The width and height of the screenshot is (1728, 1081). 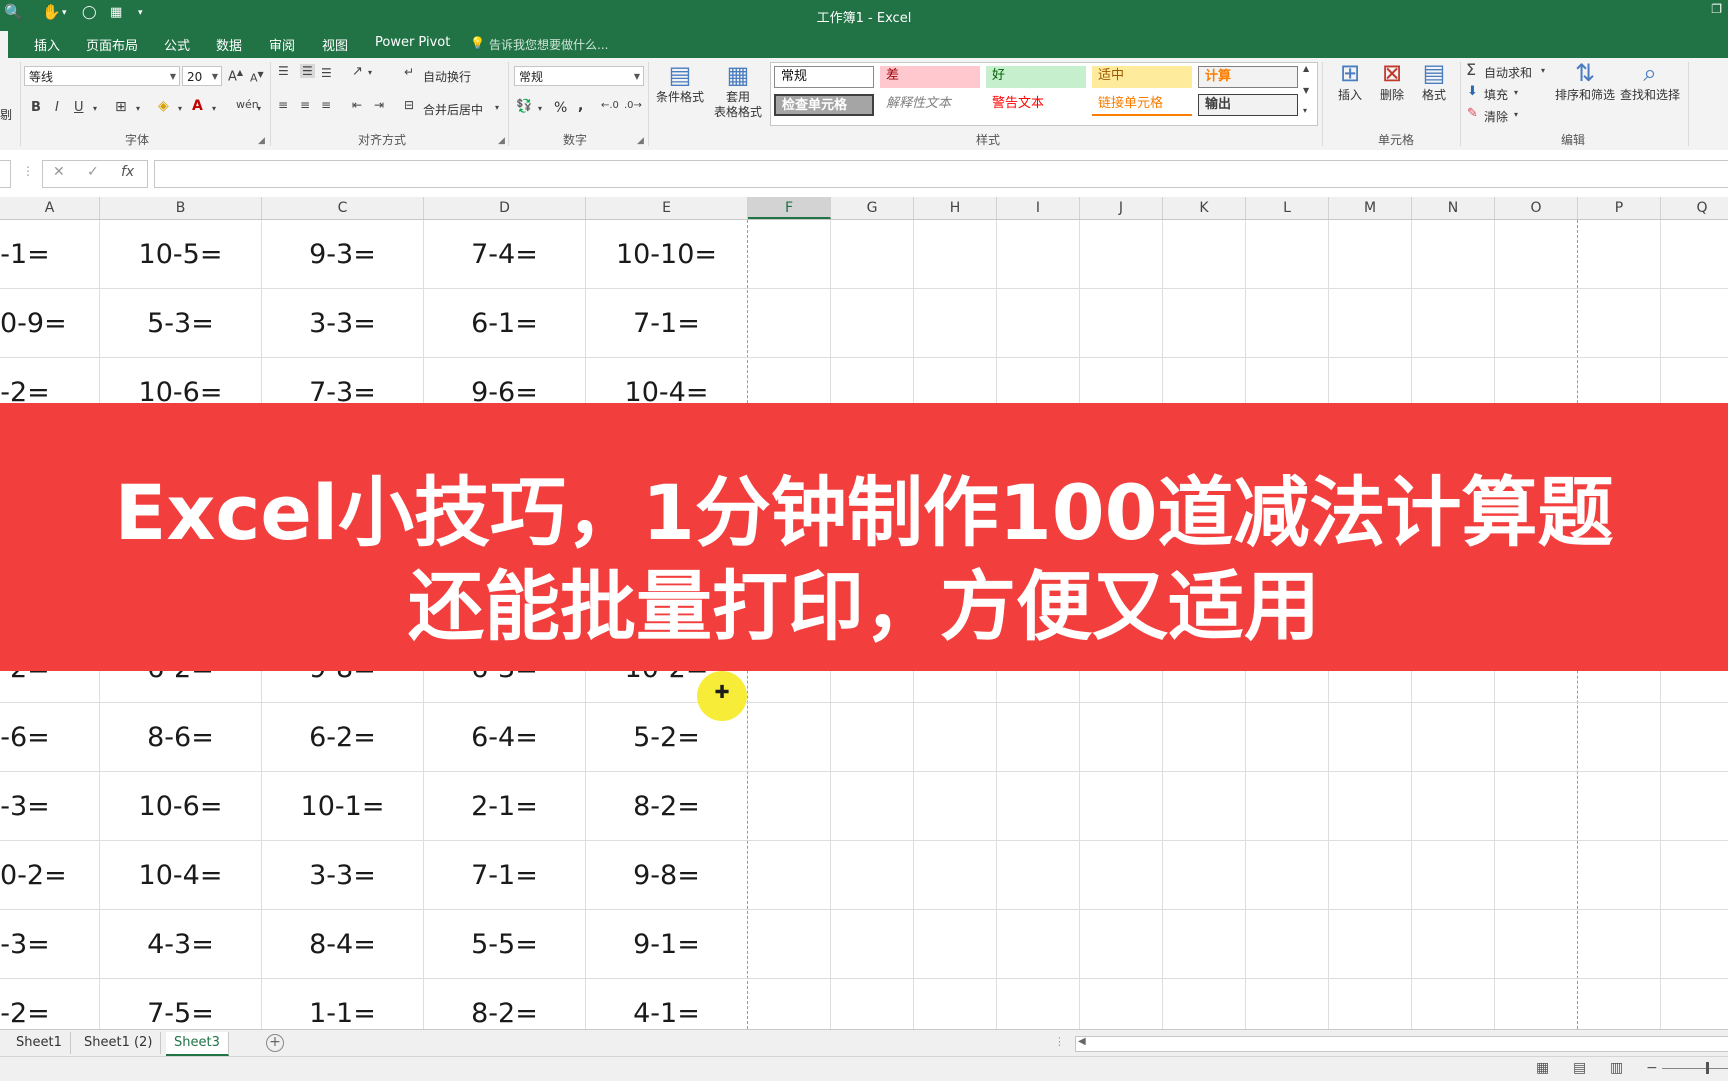 What do you see at coordinates (180, 944) in the screenshot?
I see `cell-B11: 4-3=` at bounding box center [180, 944].